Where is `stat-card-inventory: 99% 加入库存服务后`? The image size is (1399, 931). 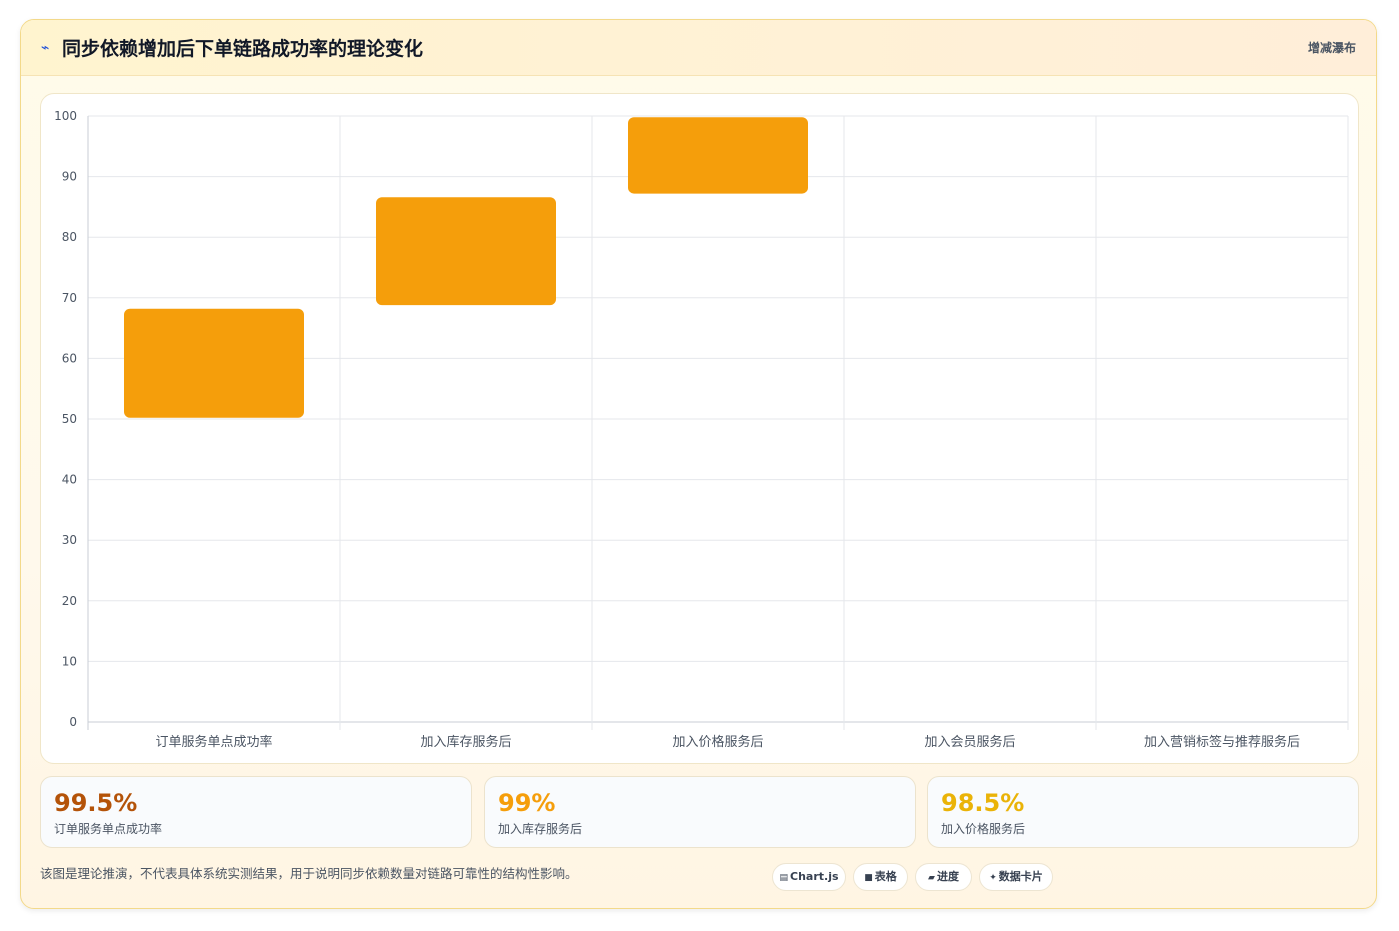
stat-card-inventory: 99% 加入库存服务后 is located at coordinates (700, 812).